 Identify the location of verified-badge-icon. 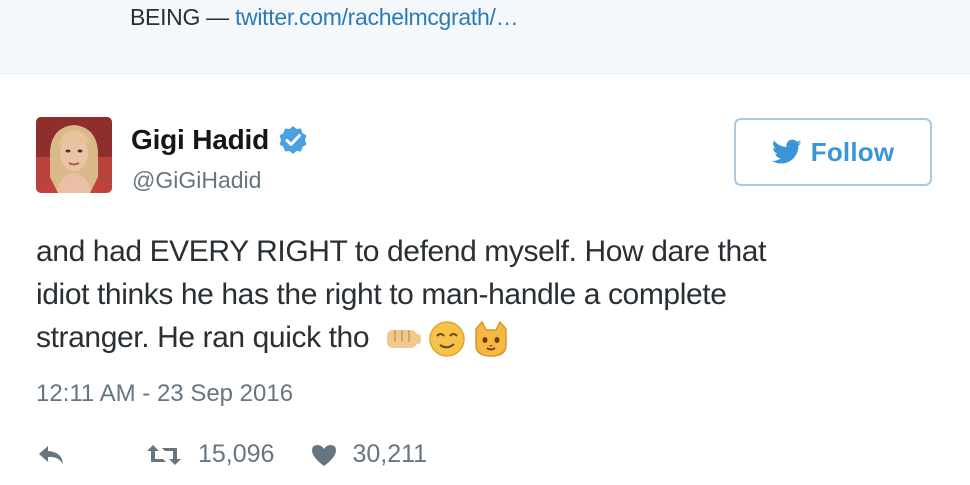
(293, 140).